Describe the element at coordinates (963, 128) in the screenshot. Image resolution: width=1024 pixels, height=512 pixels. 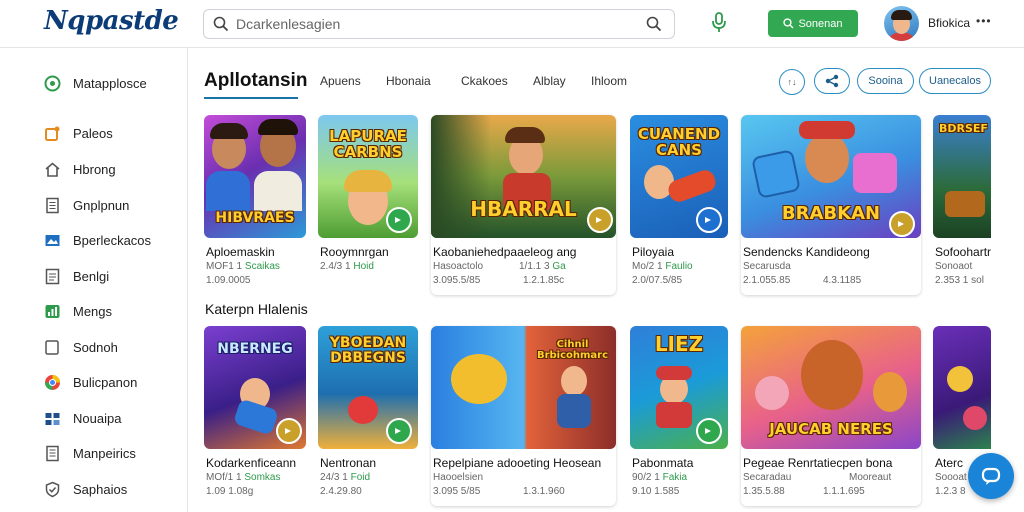
I see `thumbnail-title: BDRSEF` at that location.